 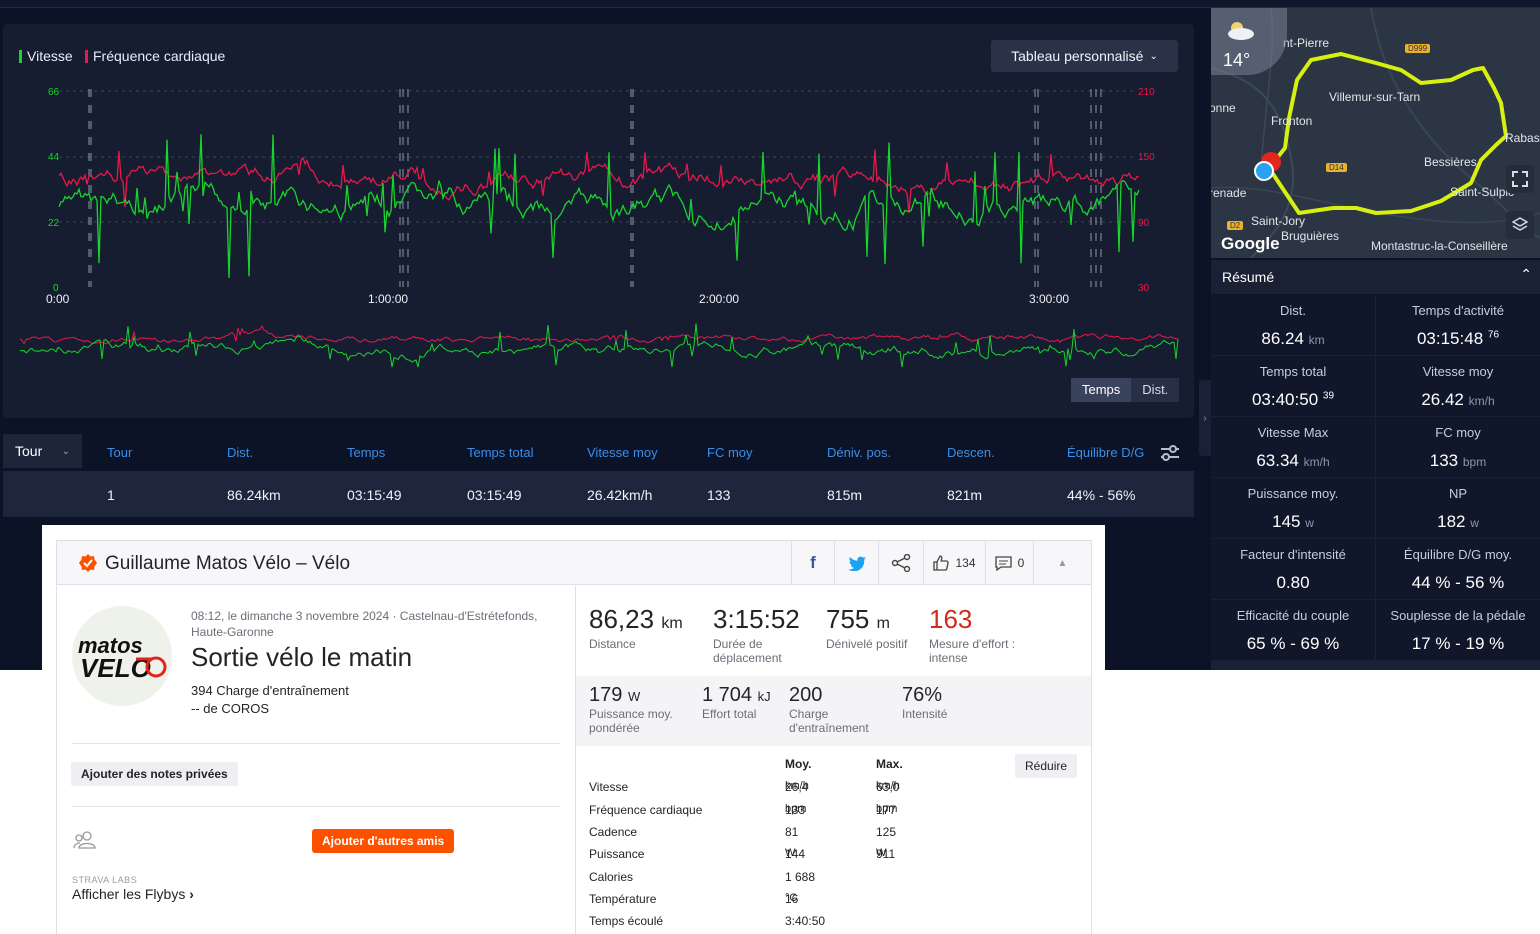 I want to click on summary-label: NP, so click(x=1458, y=493).